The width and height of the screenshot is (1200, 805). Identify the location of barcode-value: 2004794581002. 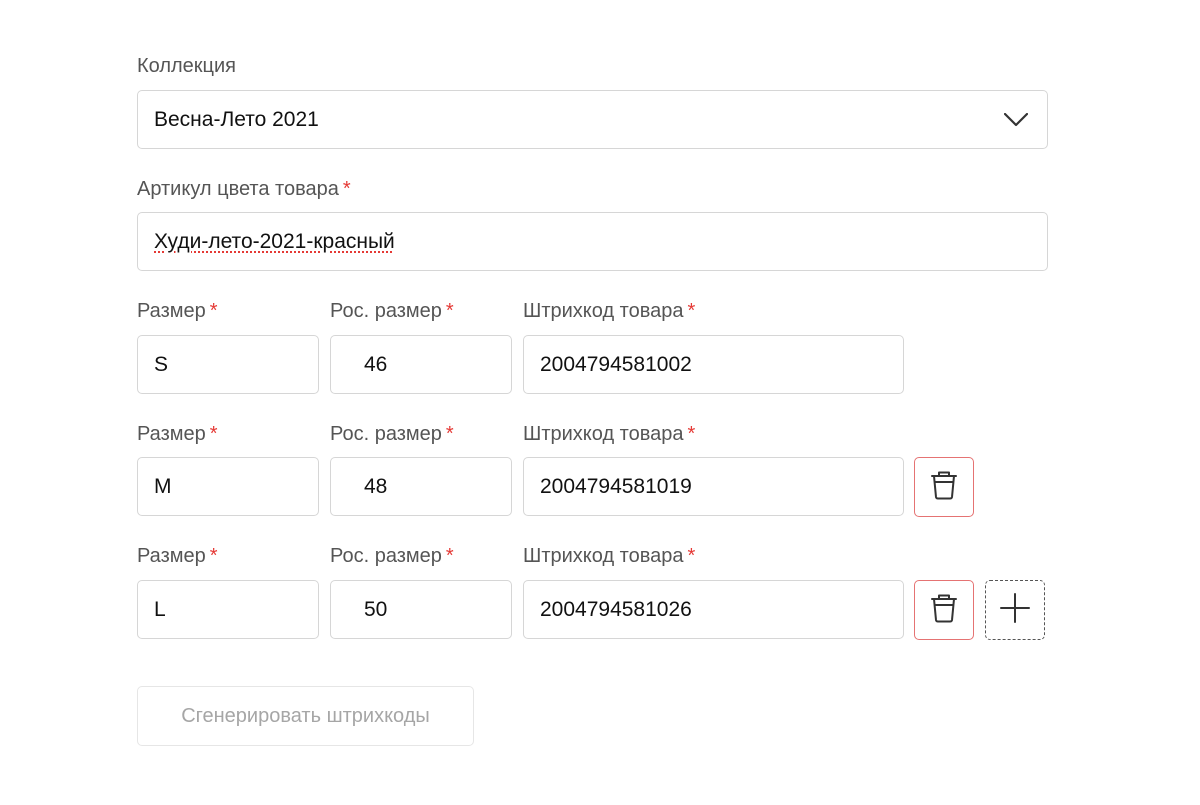
(616, 364).